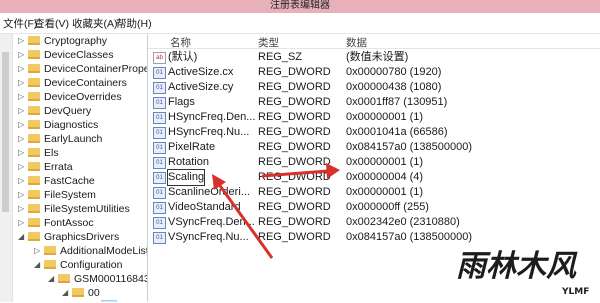  I want to click on arrow-to-scaling-icon, so click(243, 216).